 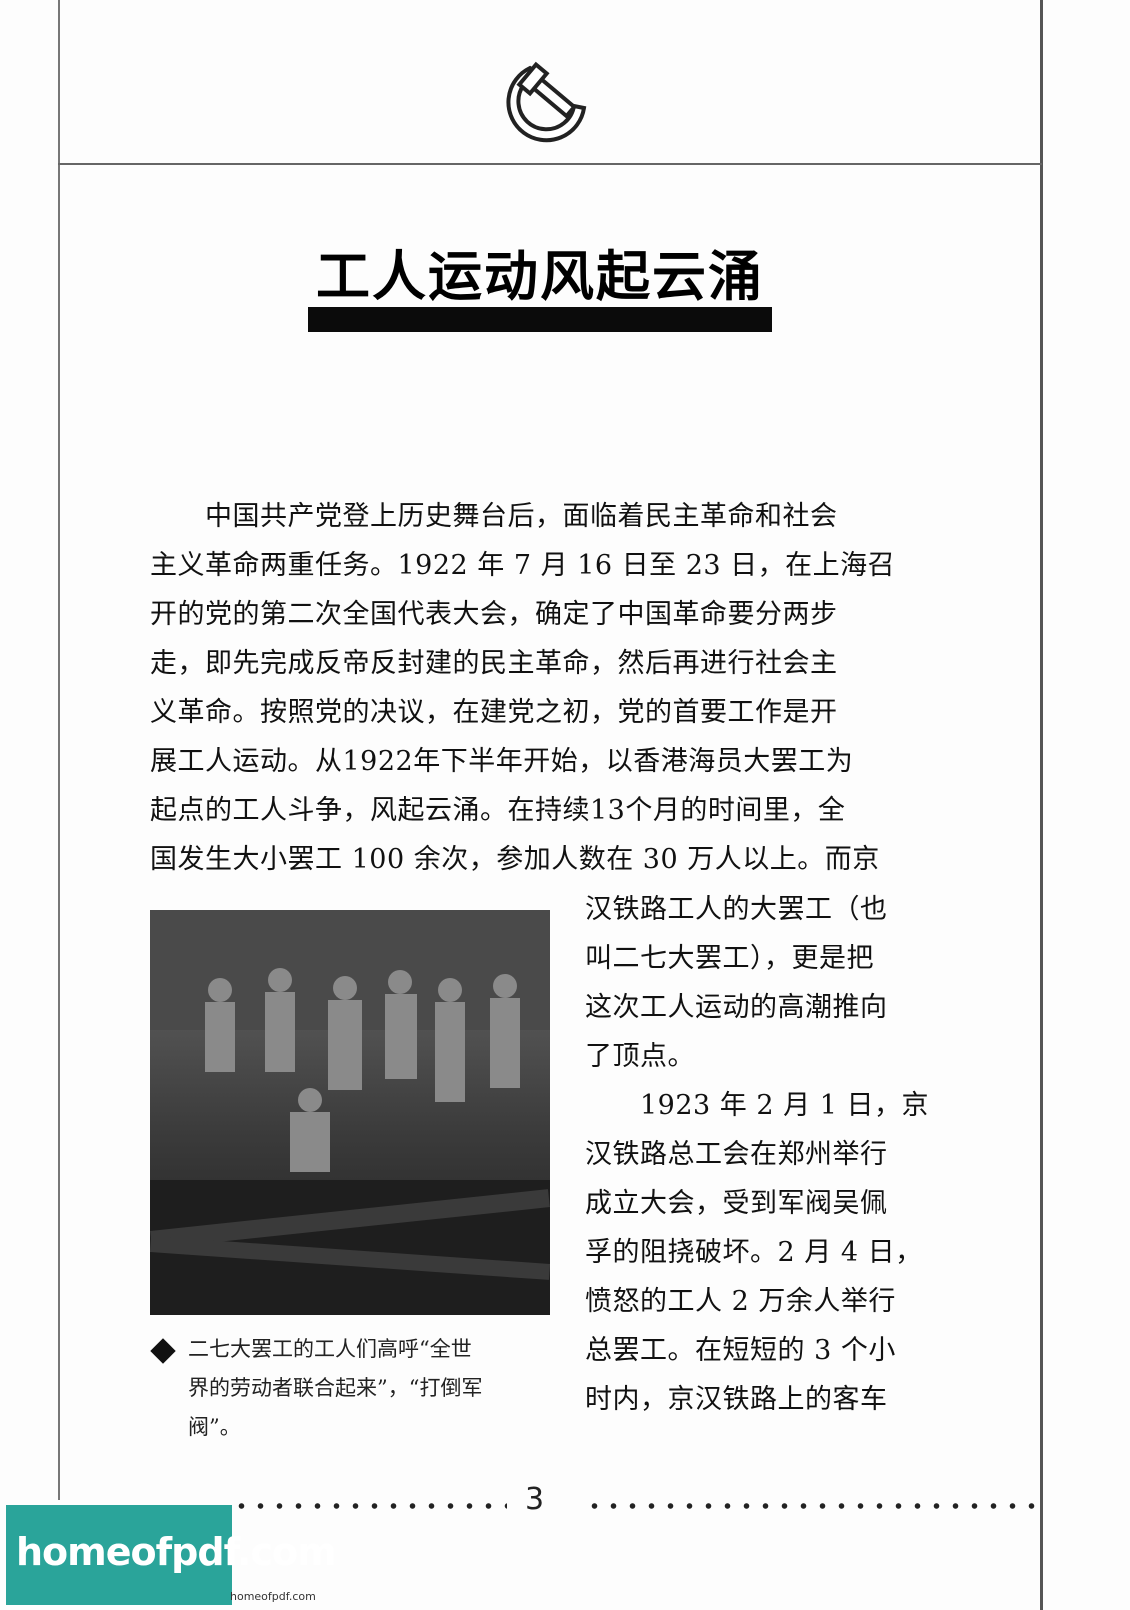 I want to click on watermark-small-text: homeofpdf.com, so click(x=273, y=1596).